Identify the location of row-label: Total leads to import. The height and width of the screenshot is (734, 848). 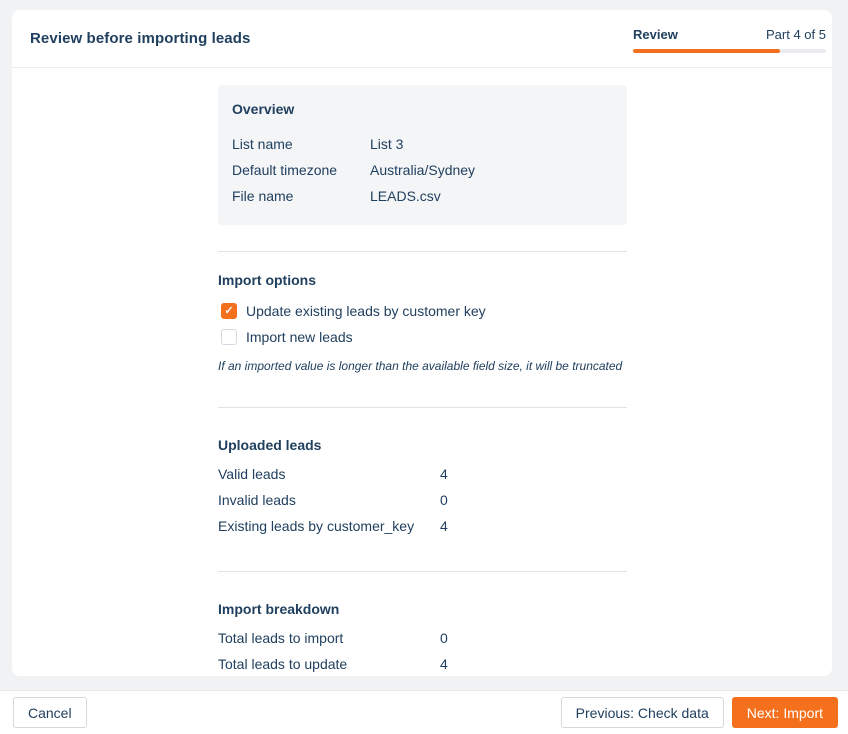
(281, 638).